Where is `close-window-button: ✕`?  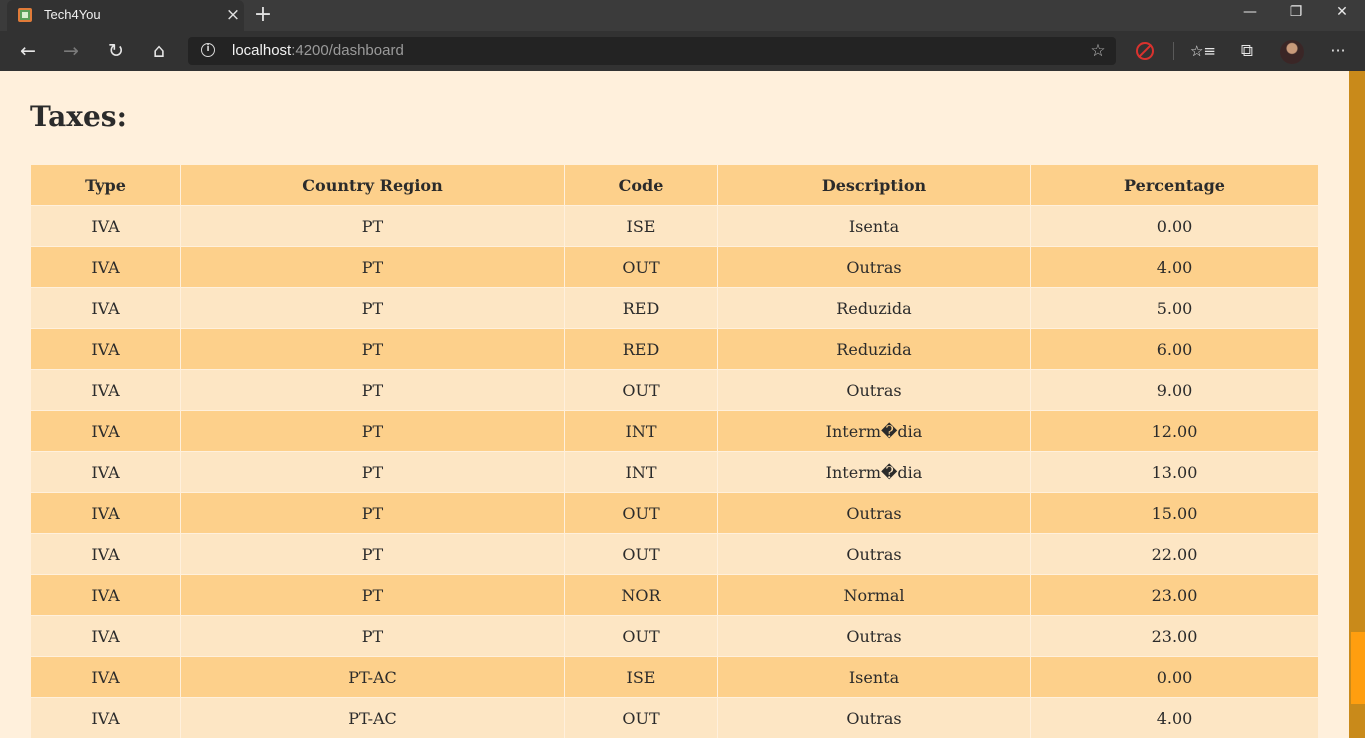 close-window-button: ✕ is located at coordinates (1342, 15).